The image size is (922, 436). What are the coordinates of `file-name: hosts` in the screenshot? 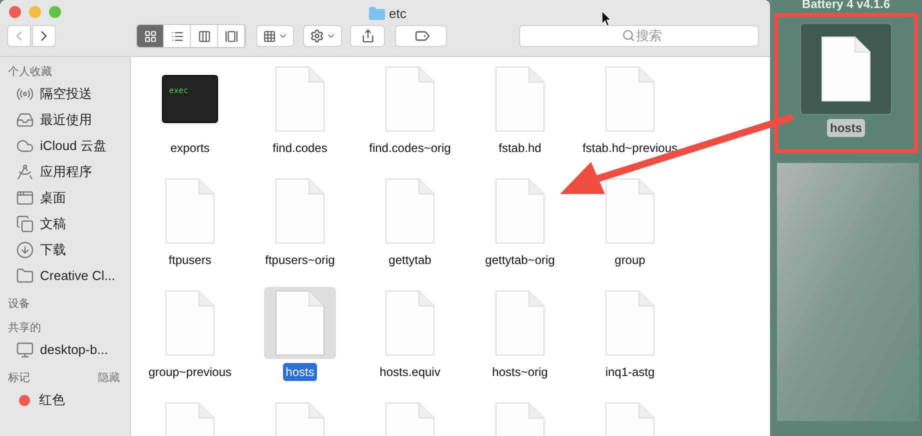 It's located at (300, 372).